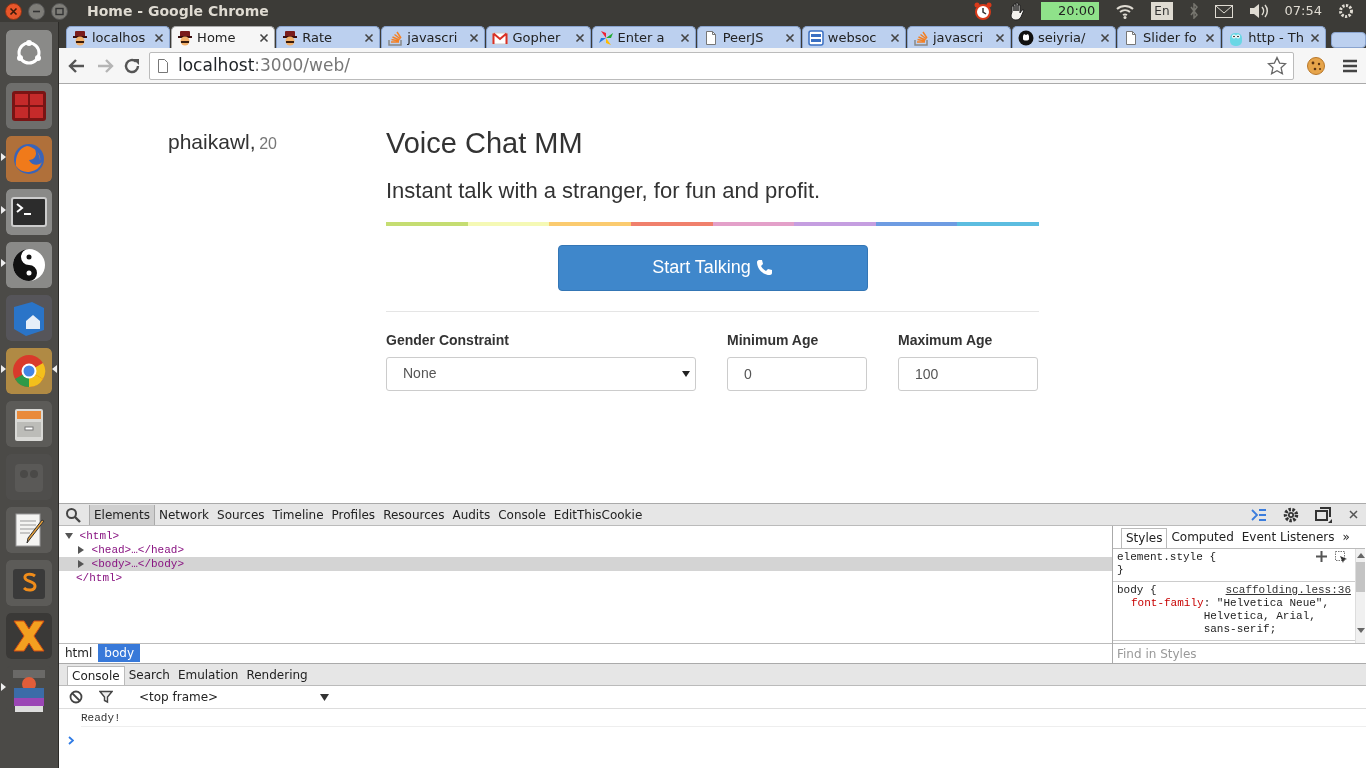  Describe the element at coordinates (1288, 590) in the screenshot. I see `source-link: scaffolding.less:36` at that location.